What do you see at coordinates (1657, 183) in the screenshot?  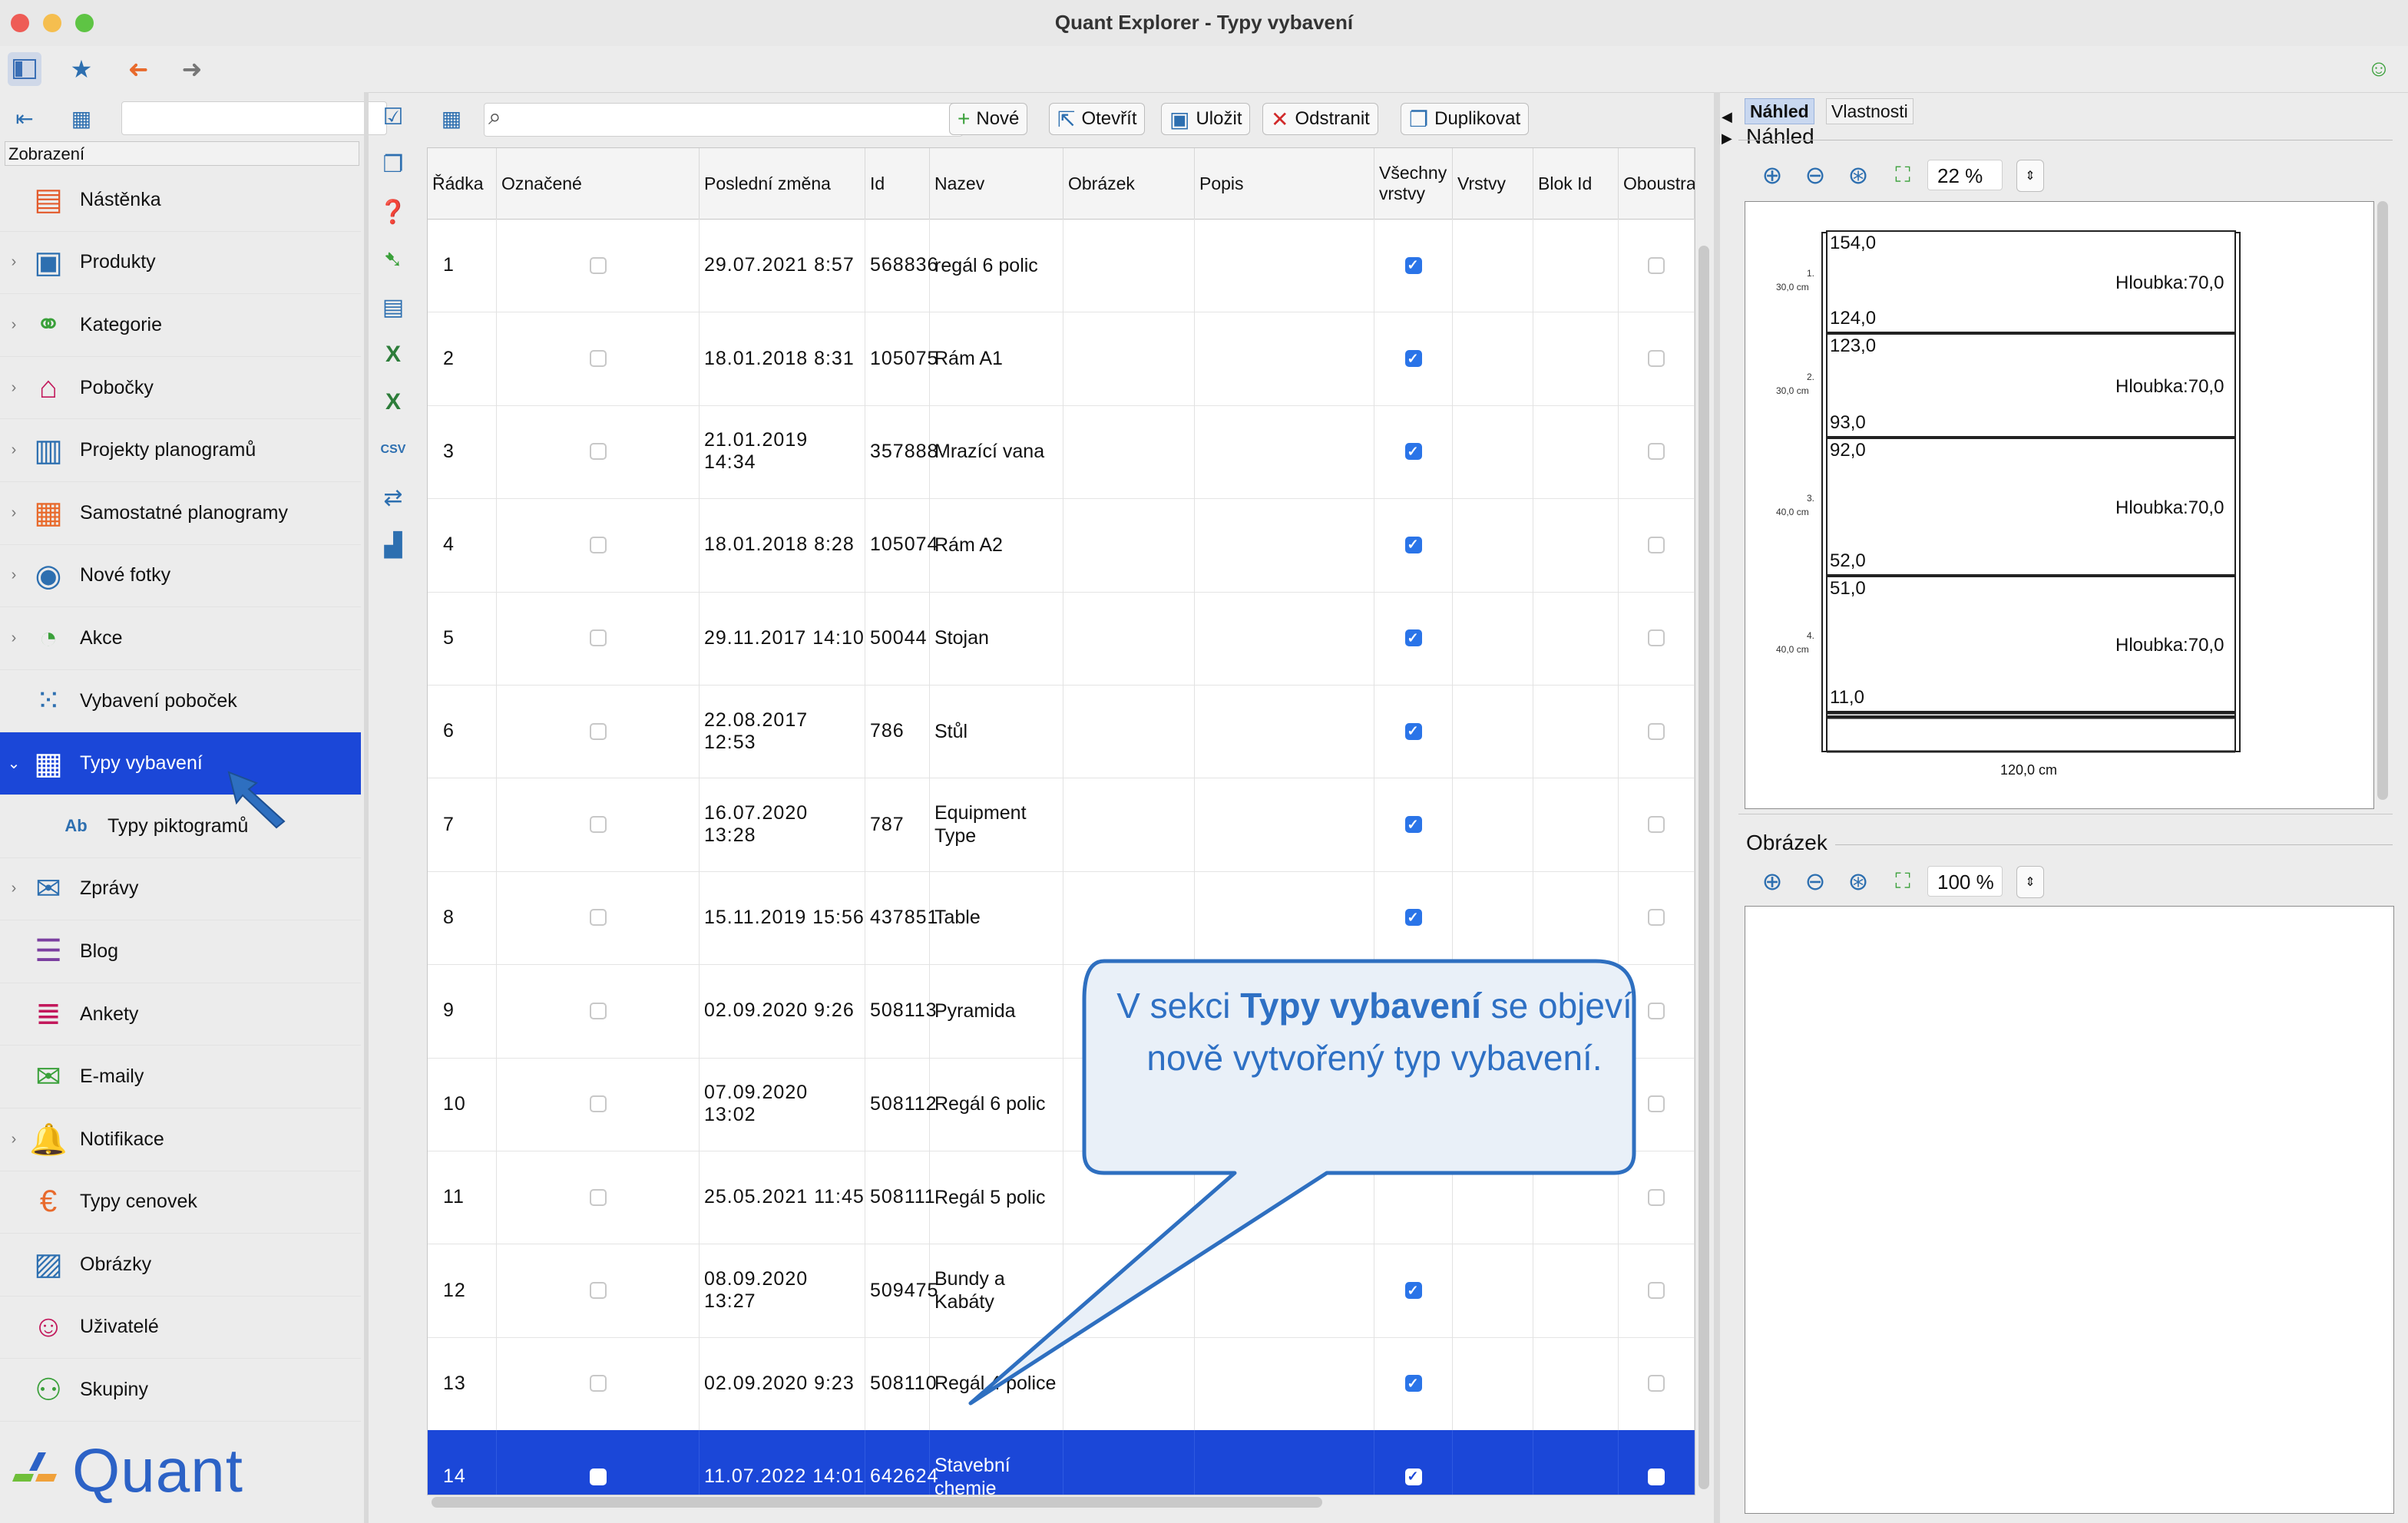 I see `column-header: Oboustranr` at bounding box center [1657, 183].